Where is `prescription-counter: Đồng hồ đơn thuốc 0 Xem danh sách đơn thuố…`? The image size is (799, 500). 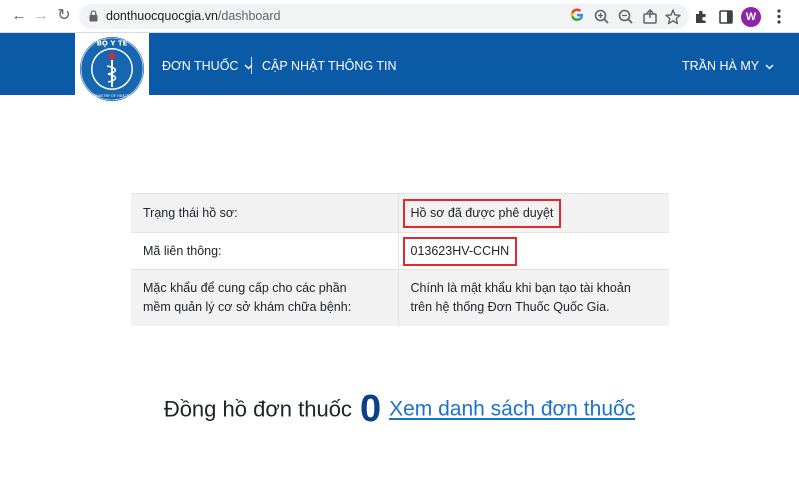 prescription-counter: Đồng hồ đơn thuốc 0 Xem danh sách đơn thuố… is located at coordinates (399, 409).